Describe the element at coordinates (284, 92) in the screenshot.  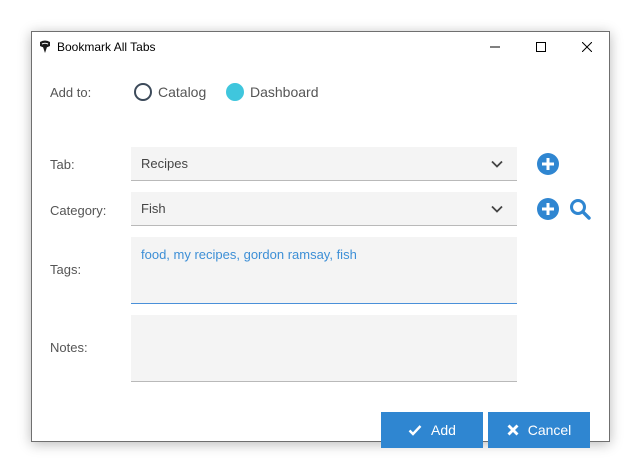
I see `radio-label-dashboard: Dashboard` at that location.